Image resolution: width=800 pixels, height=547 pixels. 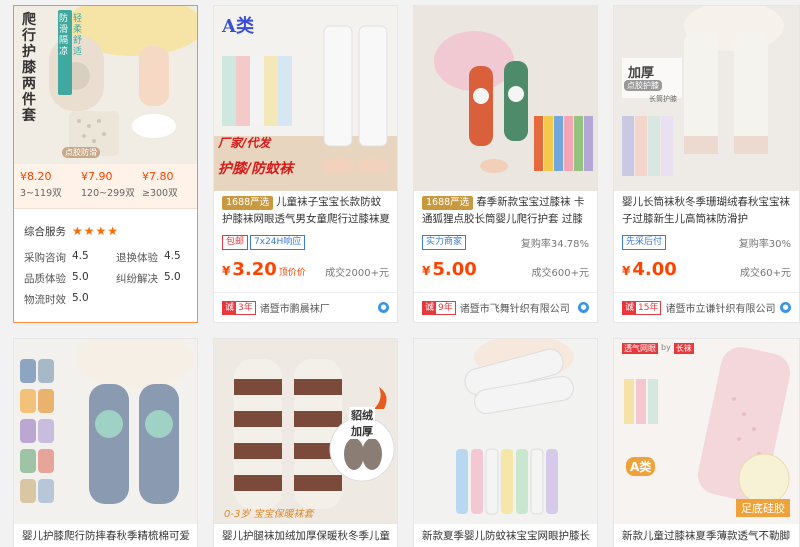 What do you see at coordinates (641, 73) in the screenshot?
I see `image-text-promo: 加厚` at bounding box center [641, 73].